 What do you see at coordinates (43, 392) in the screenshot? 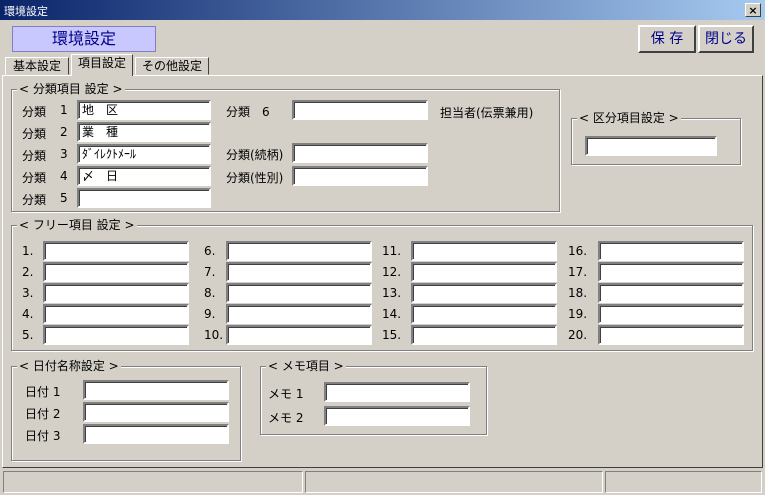
I see `date-label: 日付 1` at bounding box center [43, 392].